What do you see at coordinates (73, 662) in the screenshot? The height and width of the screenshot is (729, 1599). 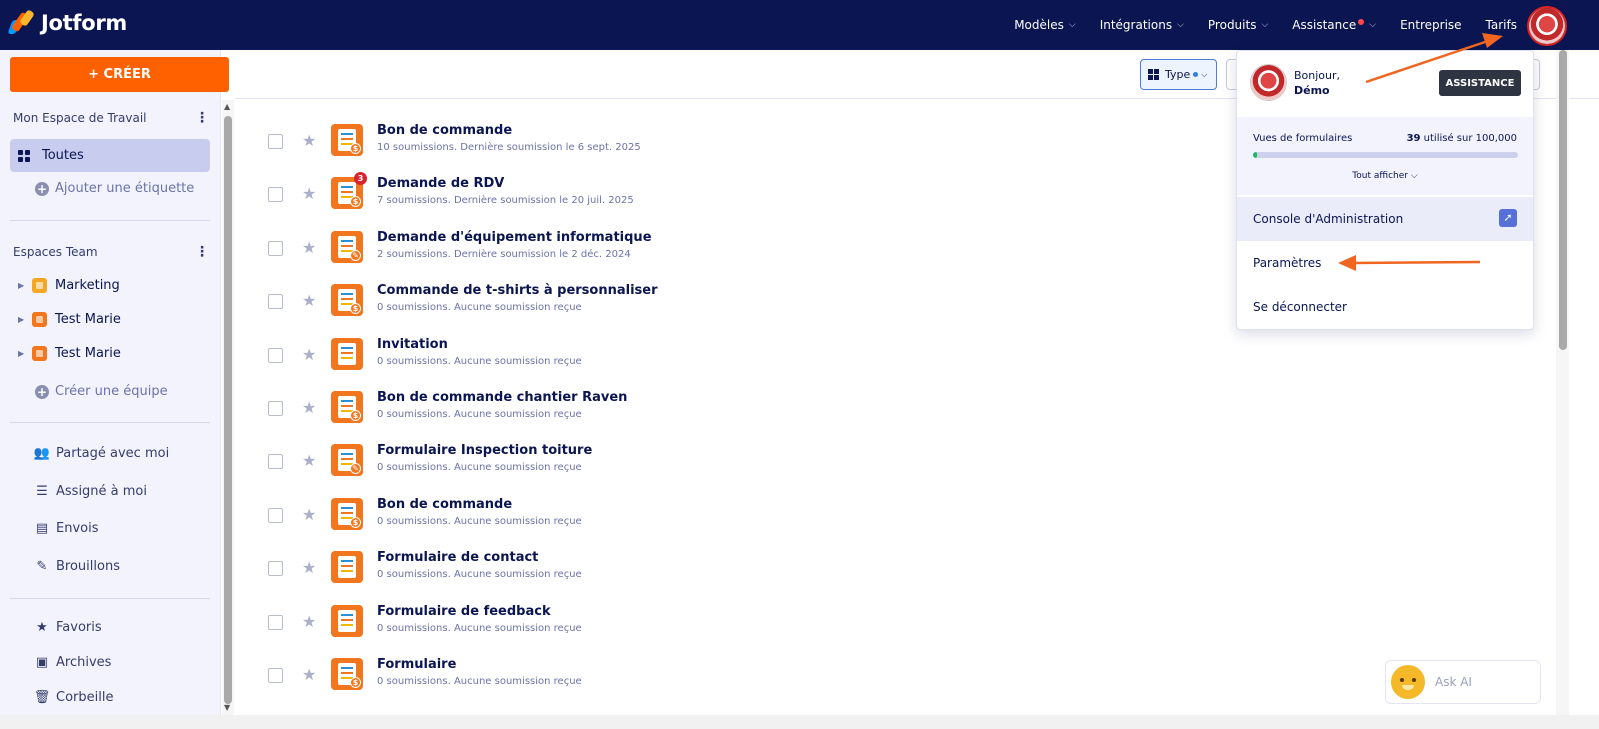 I see `sidebar-link: ▣ Archives` at bounding box center [73, 662].